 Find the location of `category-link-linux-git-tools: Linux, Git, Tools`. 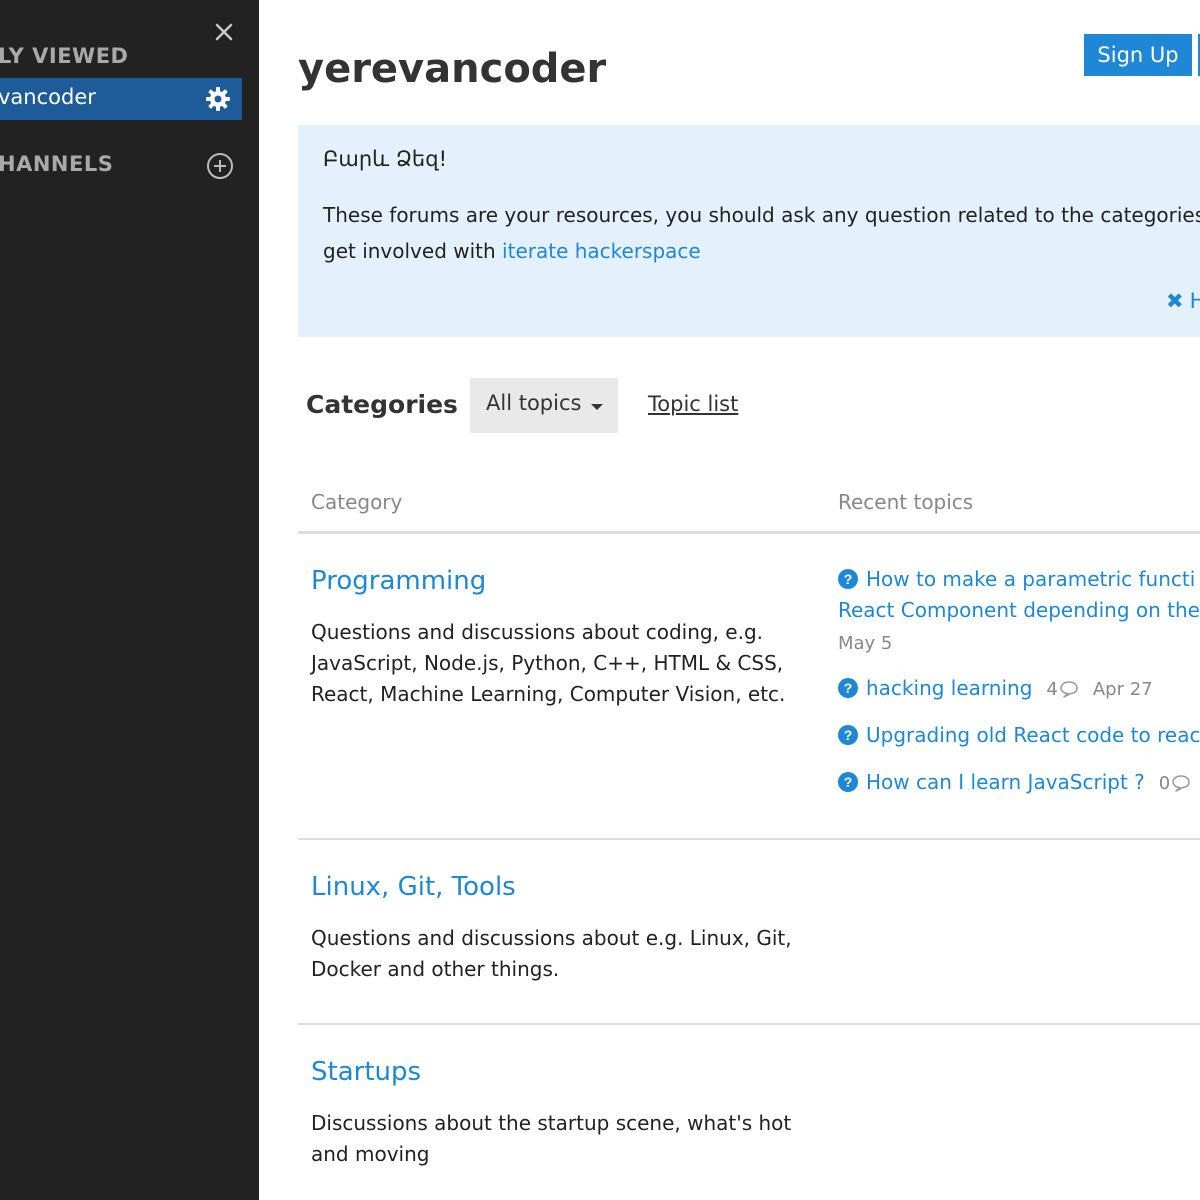

category-link-linux-git-tools: Linux, Git, Tools is located at coordinates (413, 887).